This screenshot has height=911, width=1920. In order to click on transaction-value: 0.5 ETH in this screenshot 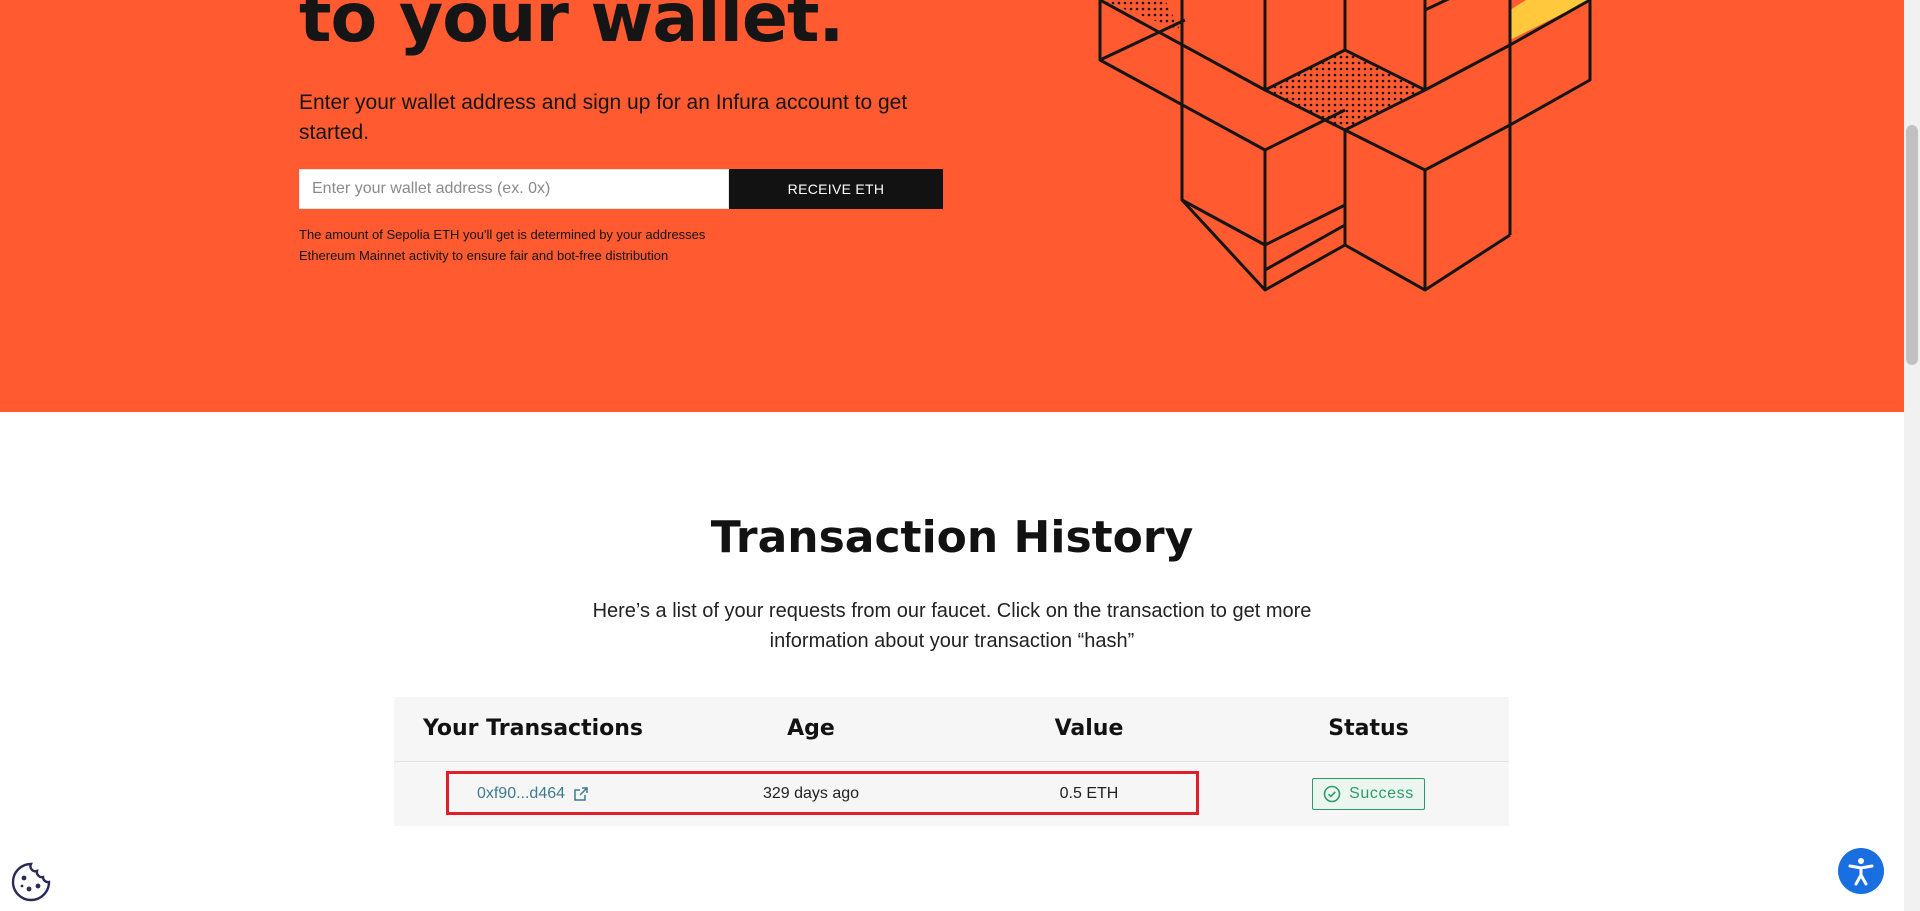, I will do `click(1089, 793)`.